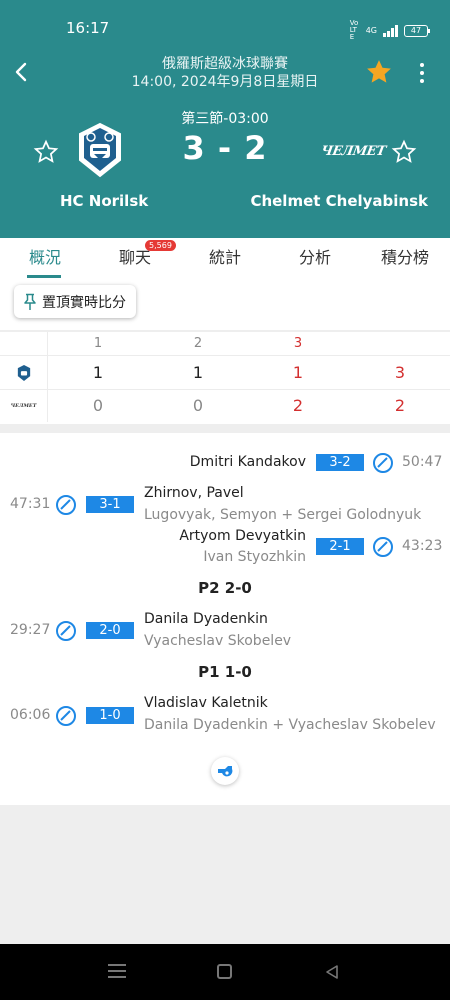 The image size is (450, 1000). I want to click on home-button, so click(224, 971).